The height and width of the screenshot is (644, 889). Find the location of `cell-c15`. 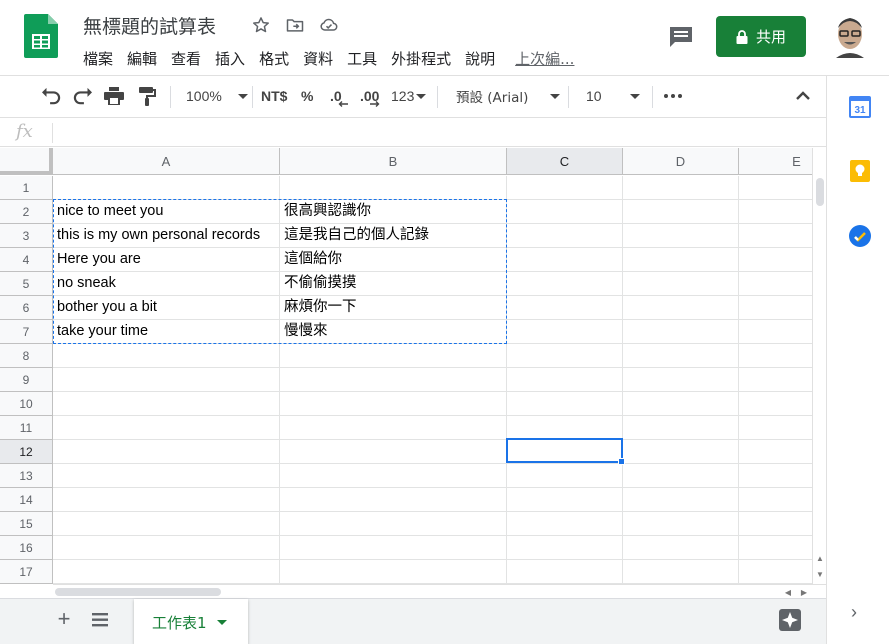

cell-c15 is located at coordinates (565, 524).